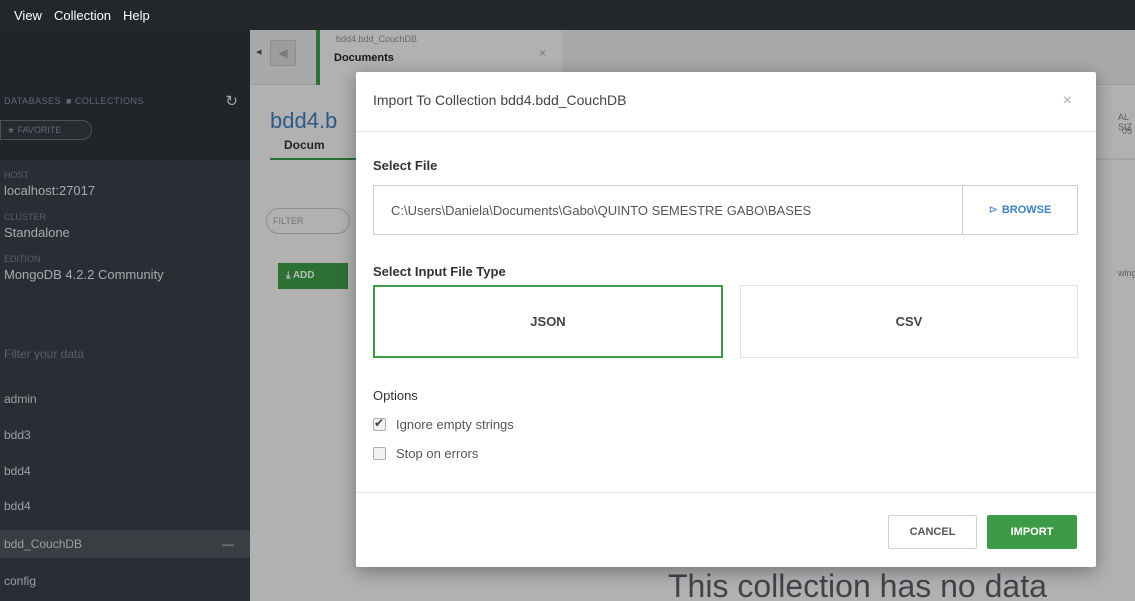 The height and width of the screenshot is (601, 1135). What do you see at coordinates (932, 532) in the screenshot?
I see `cancel-button: CANCEL` at bounding box center [932, 532].